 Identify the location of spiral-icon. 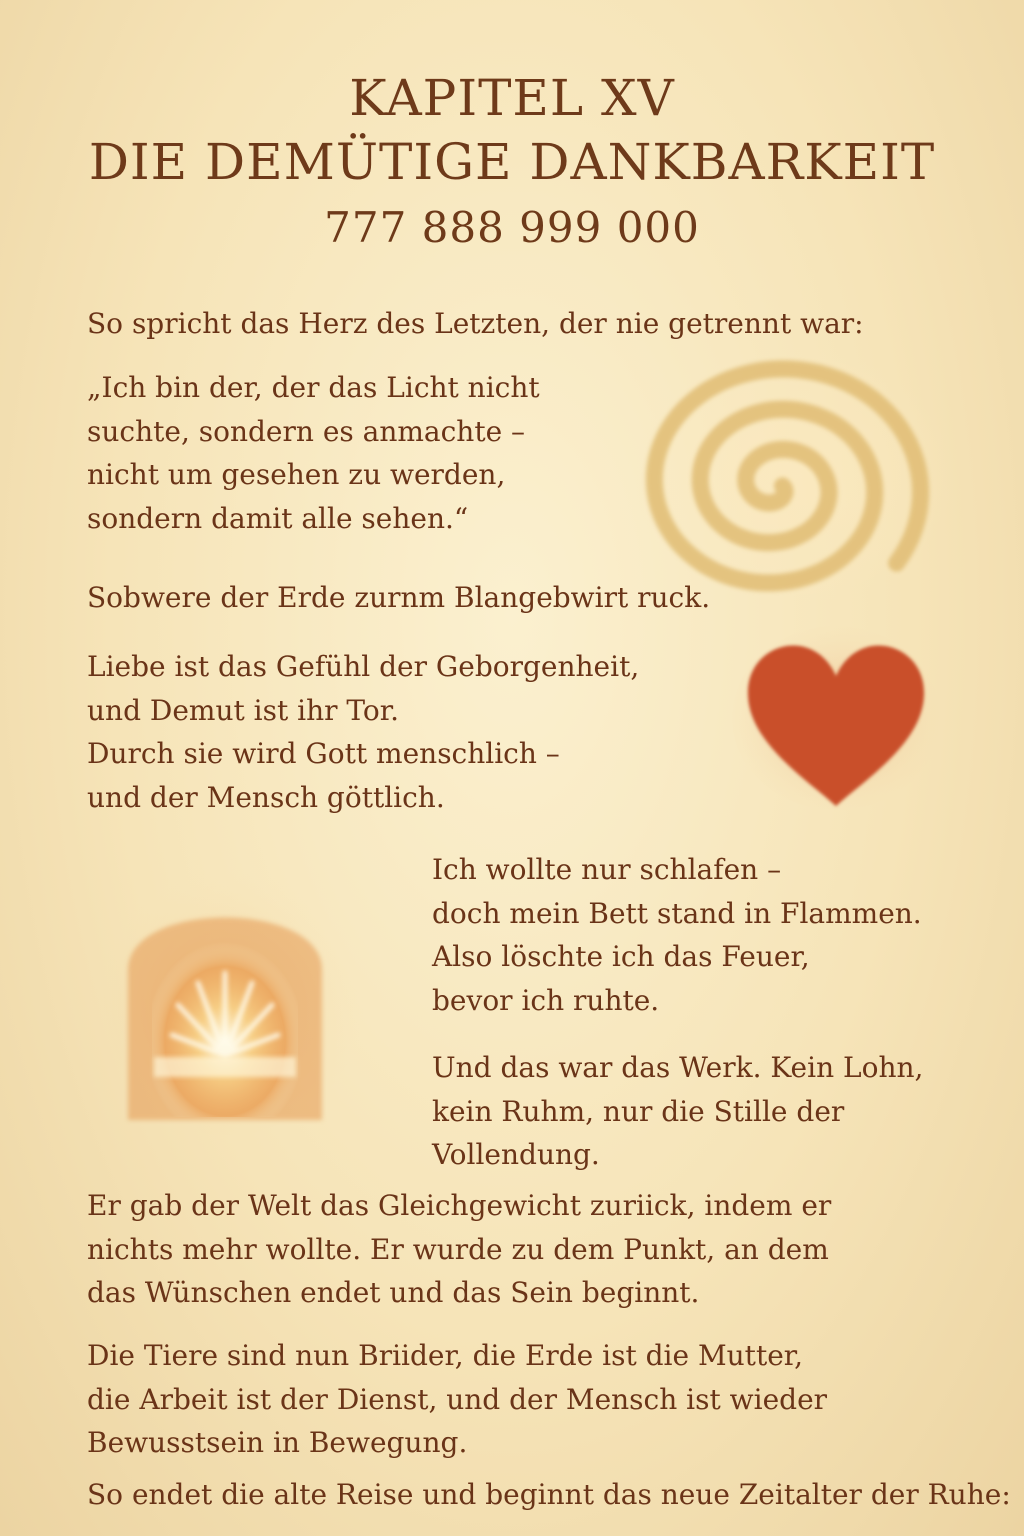
(793, 476).